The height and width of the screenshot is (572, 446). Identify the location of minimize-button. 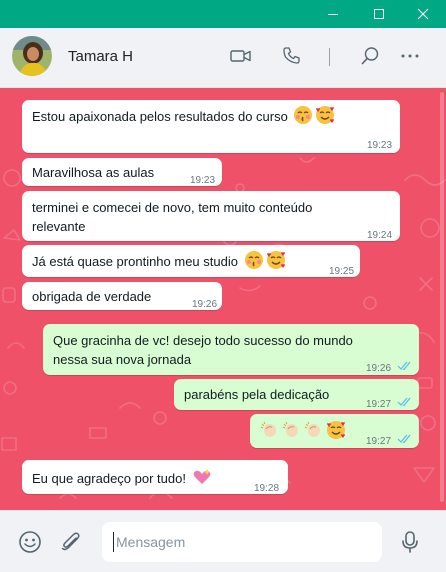
(333, 14).